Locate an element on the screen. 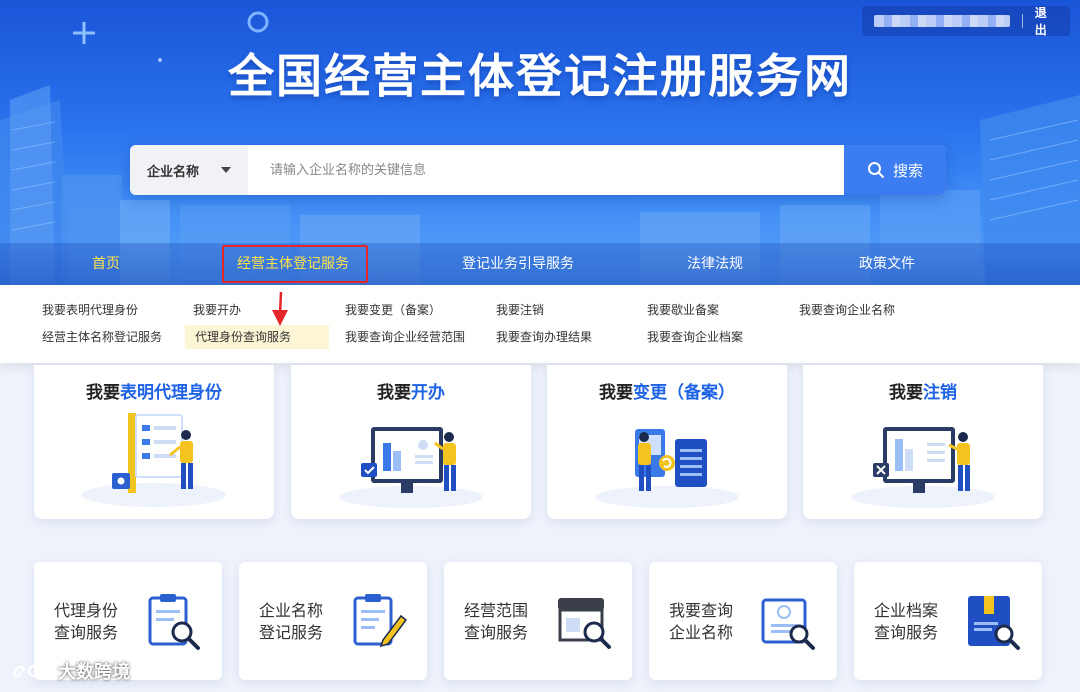  annotation-arrow-icon is located at coordinates (280, 308).